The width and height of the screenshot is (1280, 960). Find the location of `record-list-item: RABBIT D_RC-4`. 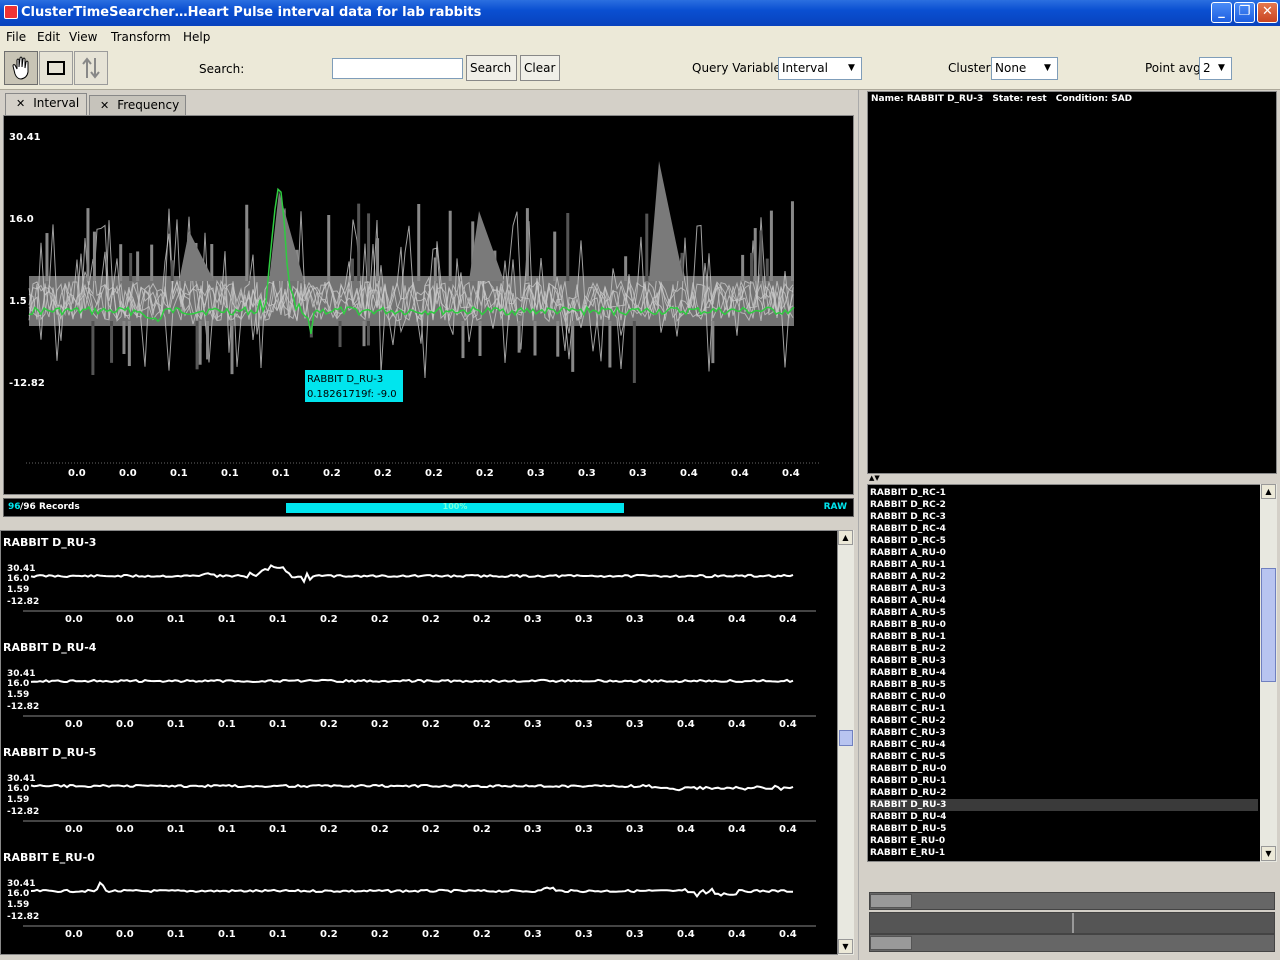

record-list-item: RABBIT D_RC-4 is located at coordinates (1064, 529).